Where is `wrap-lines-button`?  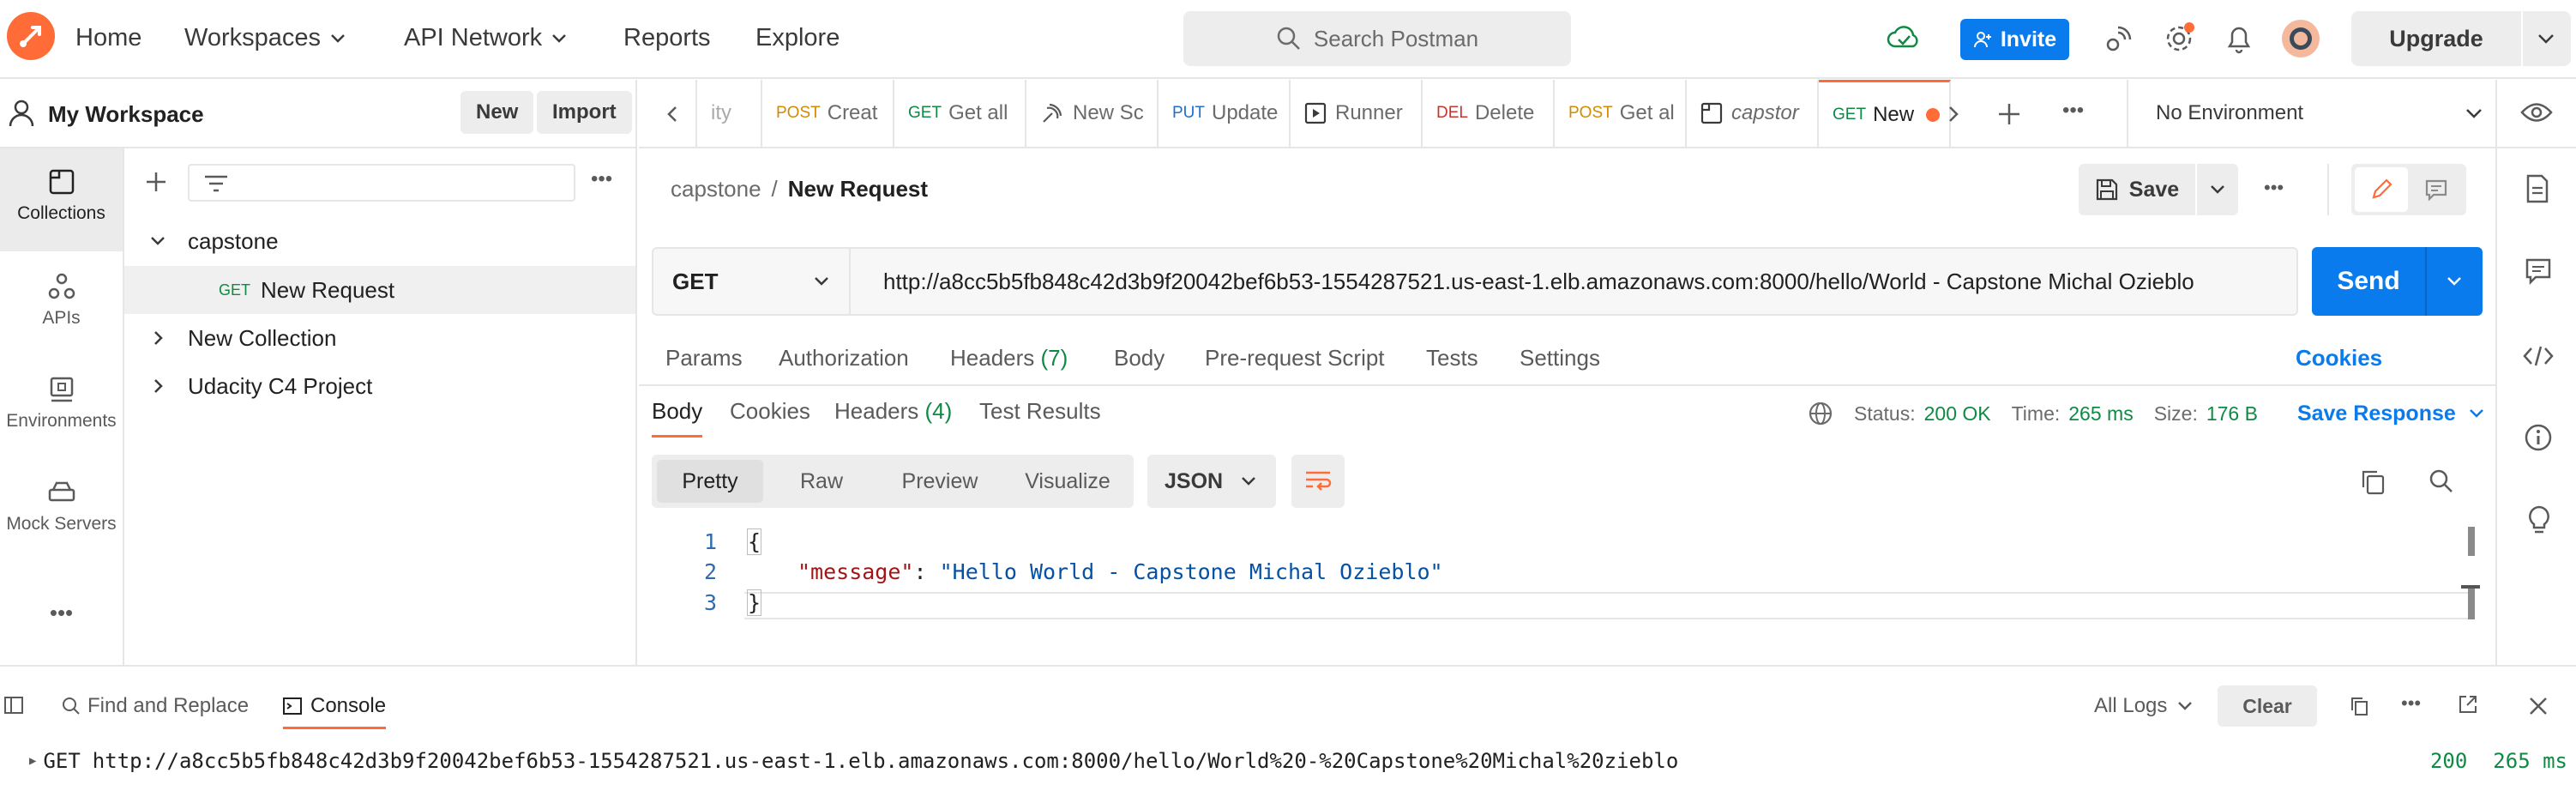
wrap-lines-button is located at coordinates (1318, 481).